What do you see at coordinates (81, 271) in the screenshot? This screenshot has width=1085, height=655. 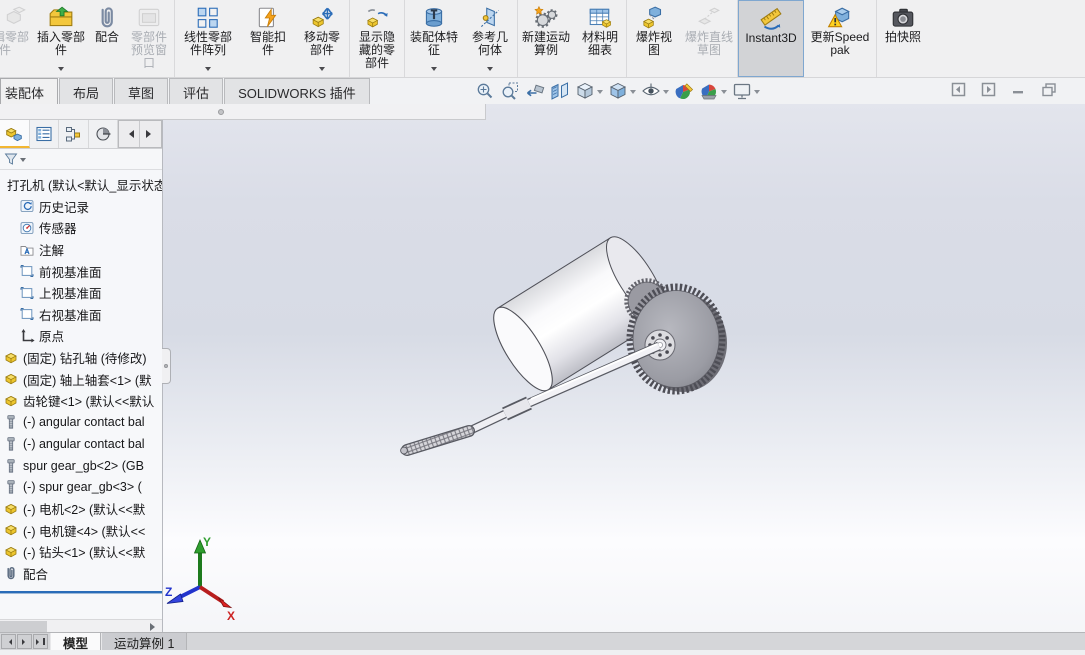 I see `tree-item-front-plane: 前视基准面` at bounding box center [81, 271].